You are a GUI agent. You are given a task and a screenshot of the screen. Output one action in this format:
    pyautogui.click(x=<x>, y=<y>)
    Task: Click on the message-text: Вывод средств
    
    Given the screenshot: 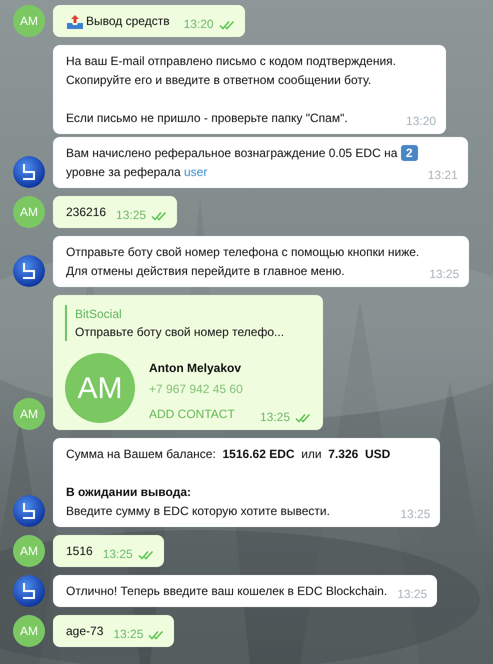 What is the action you would take?
    pyautogui.click(x=128, y=21)
    